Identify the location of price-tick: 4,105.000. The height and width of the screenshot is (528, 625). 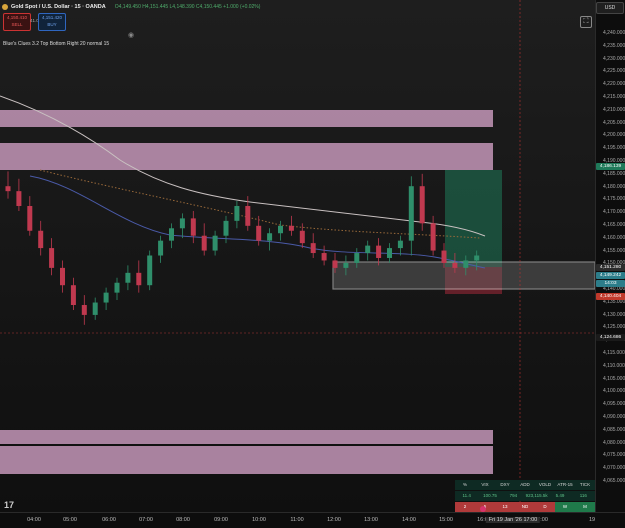
(614, 378).